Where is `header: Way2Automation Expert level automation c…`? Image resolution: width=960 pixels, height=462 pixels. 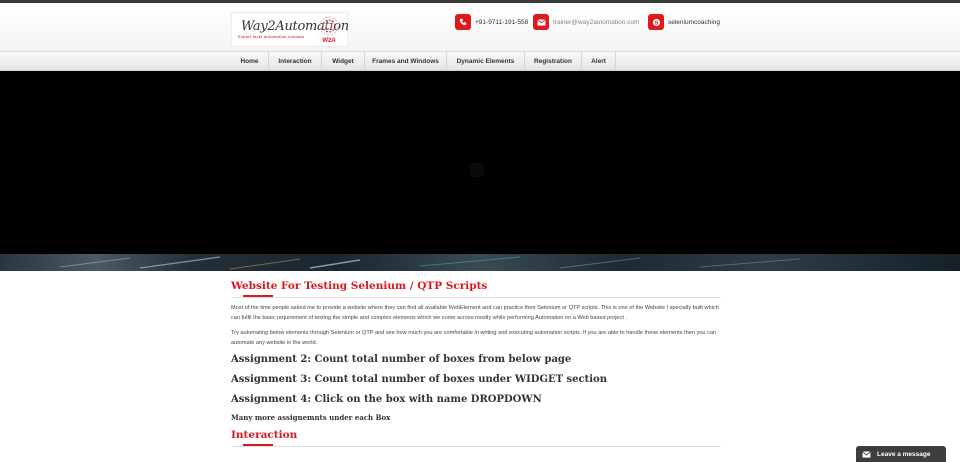
header: Way2Automation Expert level automation c… is located at coordinates (480, 27).